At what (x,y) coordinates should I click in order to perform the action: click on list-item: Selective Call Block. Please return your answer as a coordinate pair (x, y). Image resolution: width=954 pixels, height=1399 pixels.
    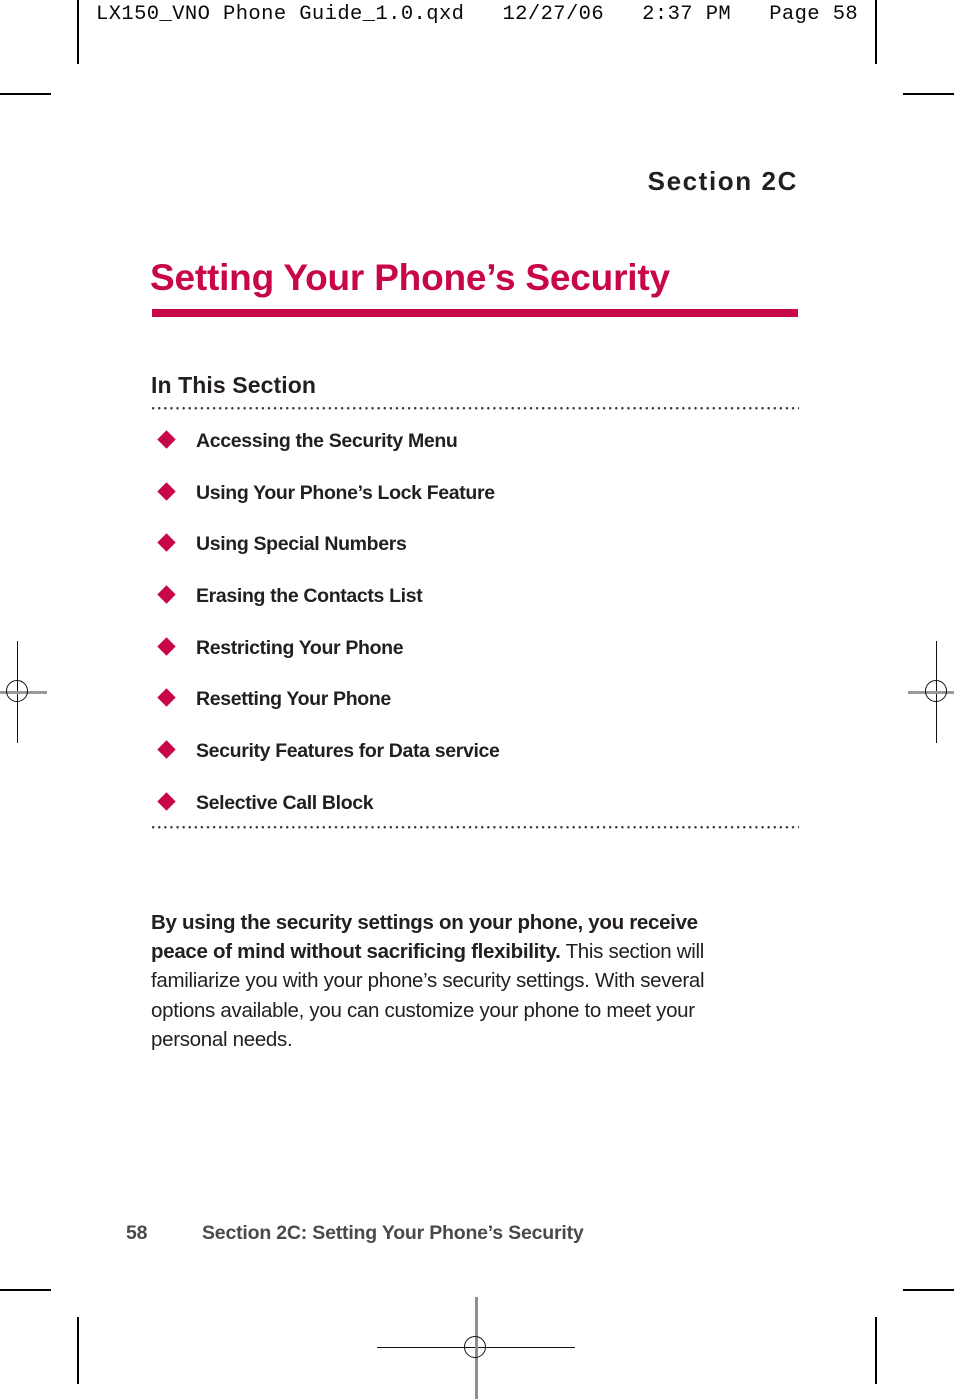
    Looking at the image, I should click on (477, 816).